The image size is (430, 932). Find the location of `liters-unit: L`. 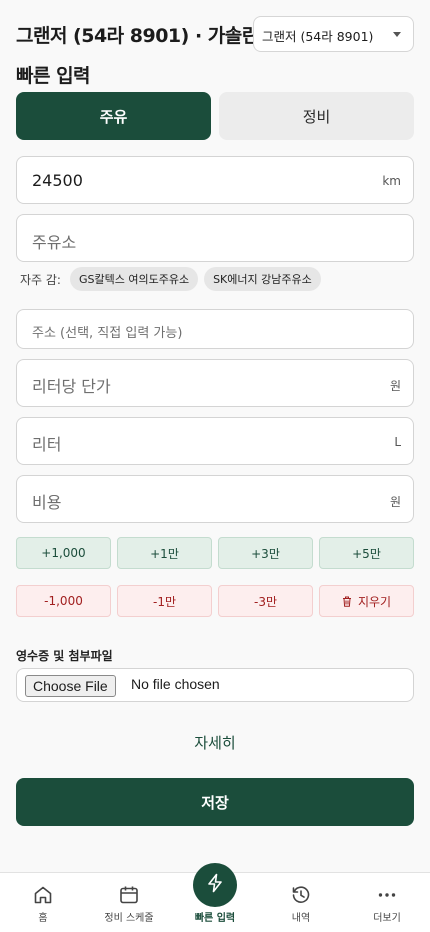

liters-unit: L is located at coordinates (397, 442).